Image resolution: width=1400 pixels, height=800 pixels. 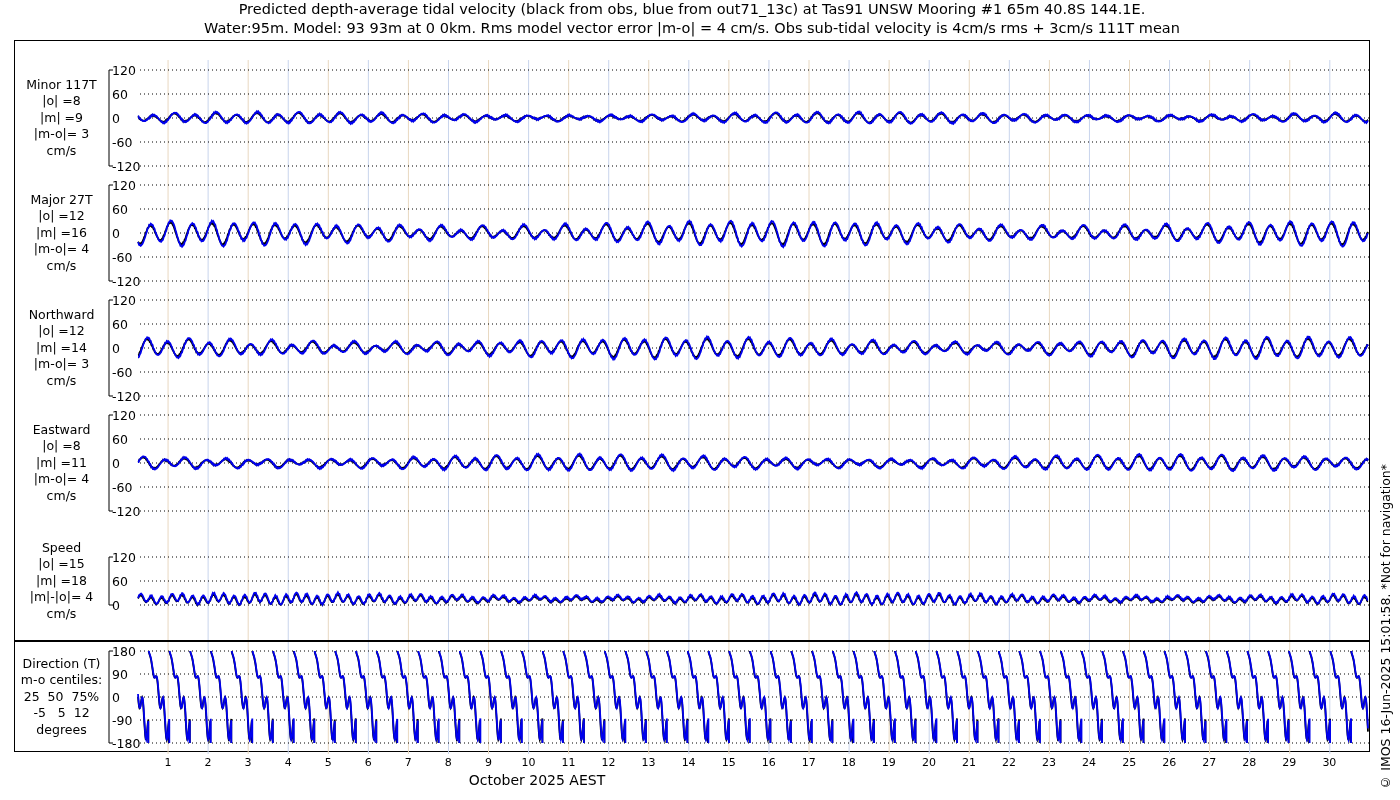 What do you see at coordinates (61, 85) in the screenshot?
I see `panel-title: Minor 117T` at bounding box center [61, 85].